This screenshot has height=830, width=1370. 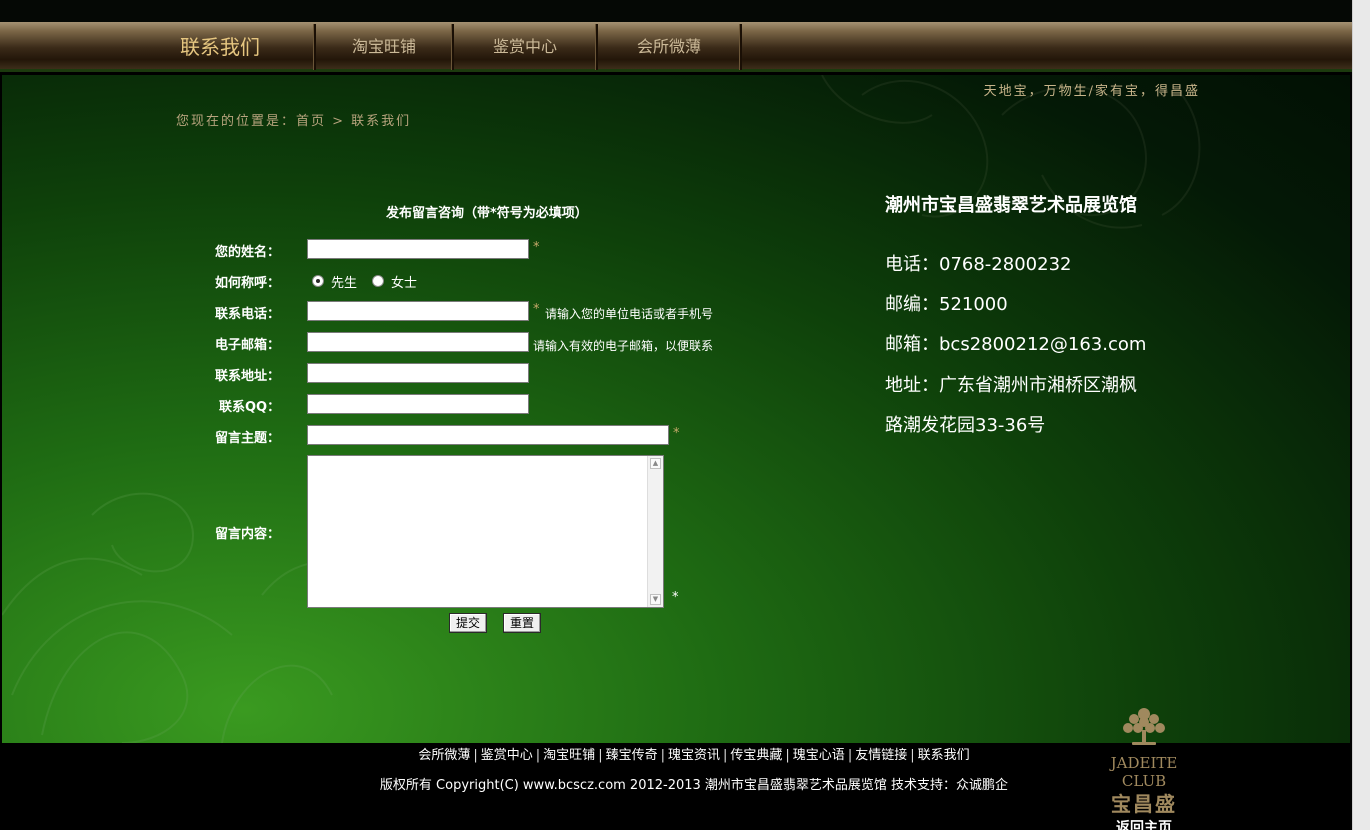 I want to click on phone-label: 联系电话：, so click(x=248, y=314).